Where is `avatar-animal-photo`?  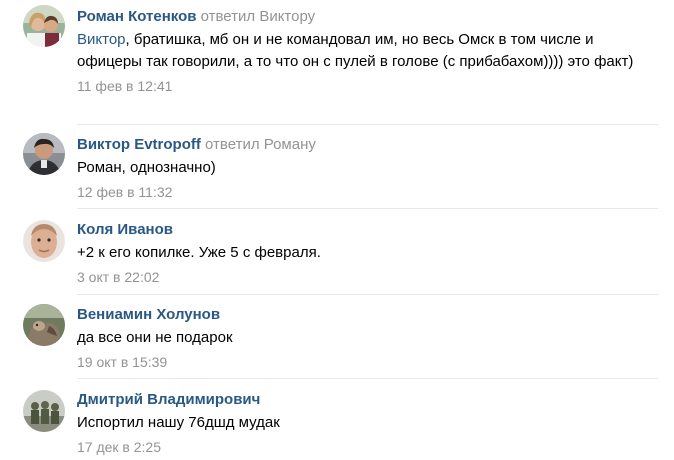
avatar-animal-photo is located at coordinates (44, 325).